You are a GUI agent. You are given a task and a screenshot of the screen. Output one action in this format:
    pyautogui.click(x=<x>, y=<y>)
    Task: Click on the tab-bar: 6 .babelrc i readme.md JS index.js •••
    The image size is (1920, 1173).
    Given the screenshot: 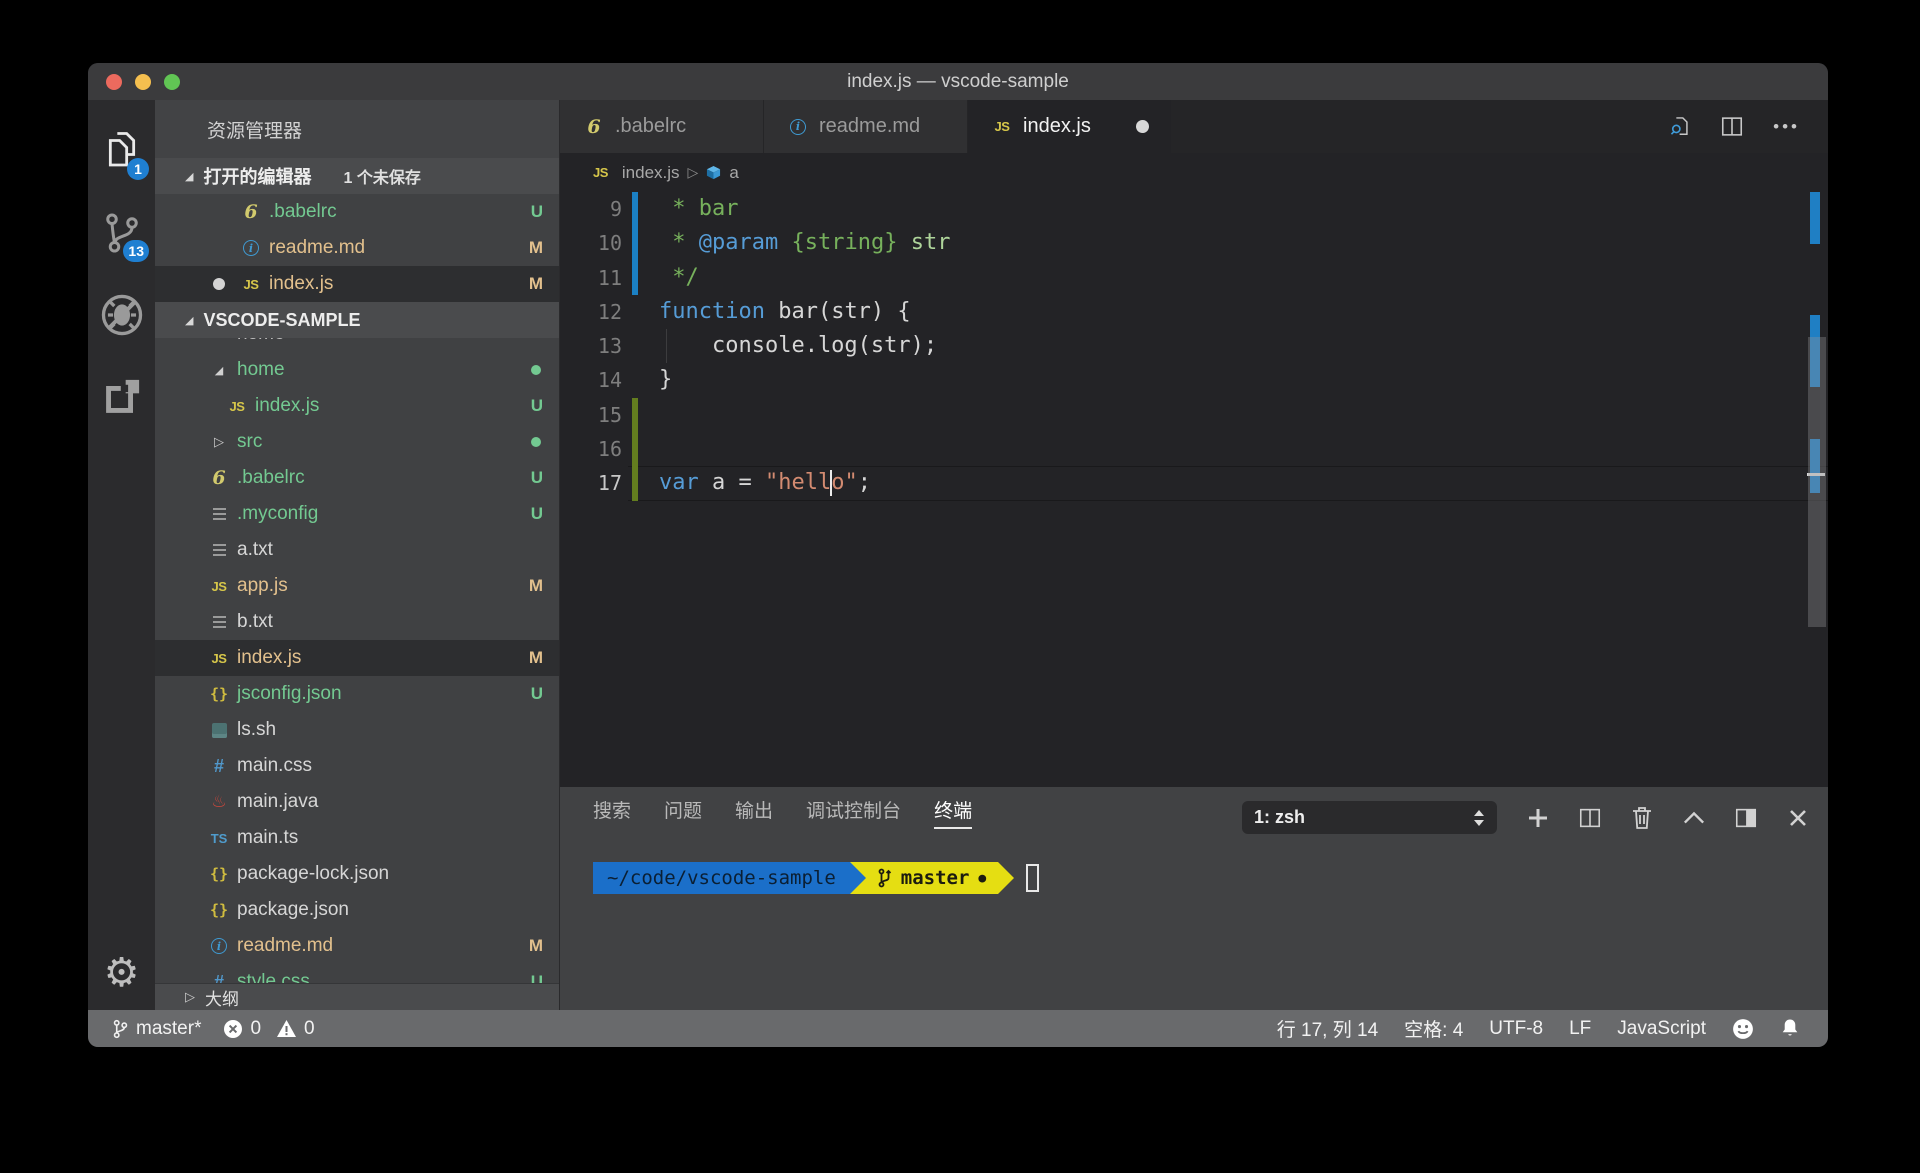 What is the action you would take?
    pyautogui.click(x=1194, y=126)
    